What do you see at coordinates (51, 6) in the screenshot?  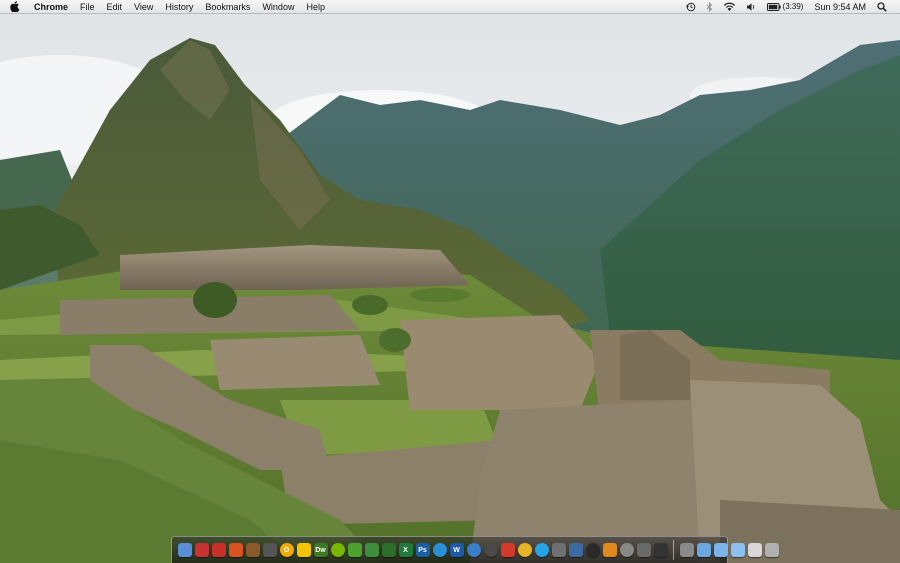 I see `menu-app-name: Chrome` at bounding box center [51, 6].